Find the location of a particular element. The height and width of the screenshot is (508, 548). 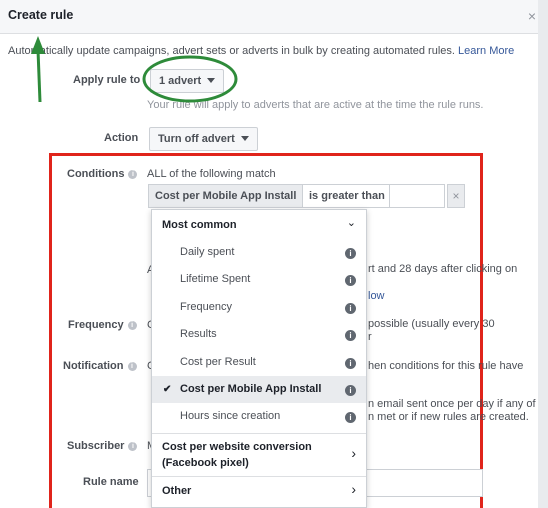

dropdown-item-cost-per-mobile-app-install: ✔ Cost per Mobile App Install i is located at coordinates (259, 389).